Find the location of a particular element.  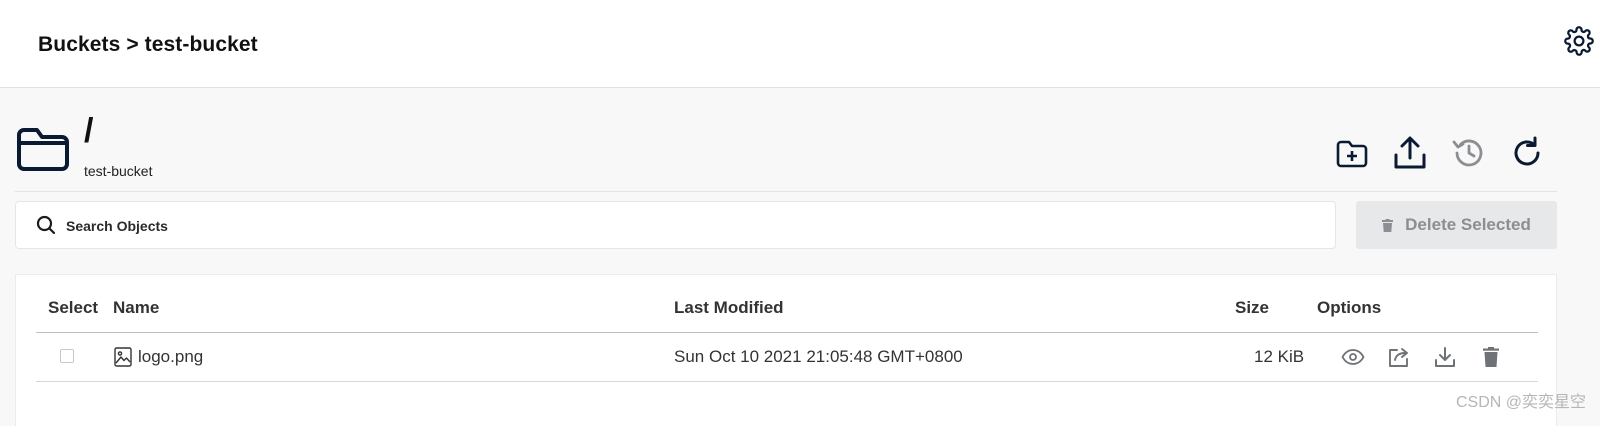

section-divider is located at coordinates (786, 191).